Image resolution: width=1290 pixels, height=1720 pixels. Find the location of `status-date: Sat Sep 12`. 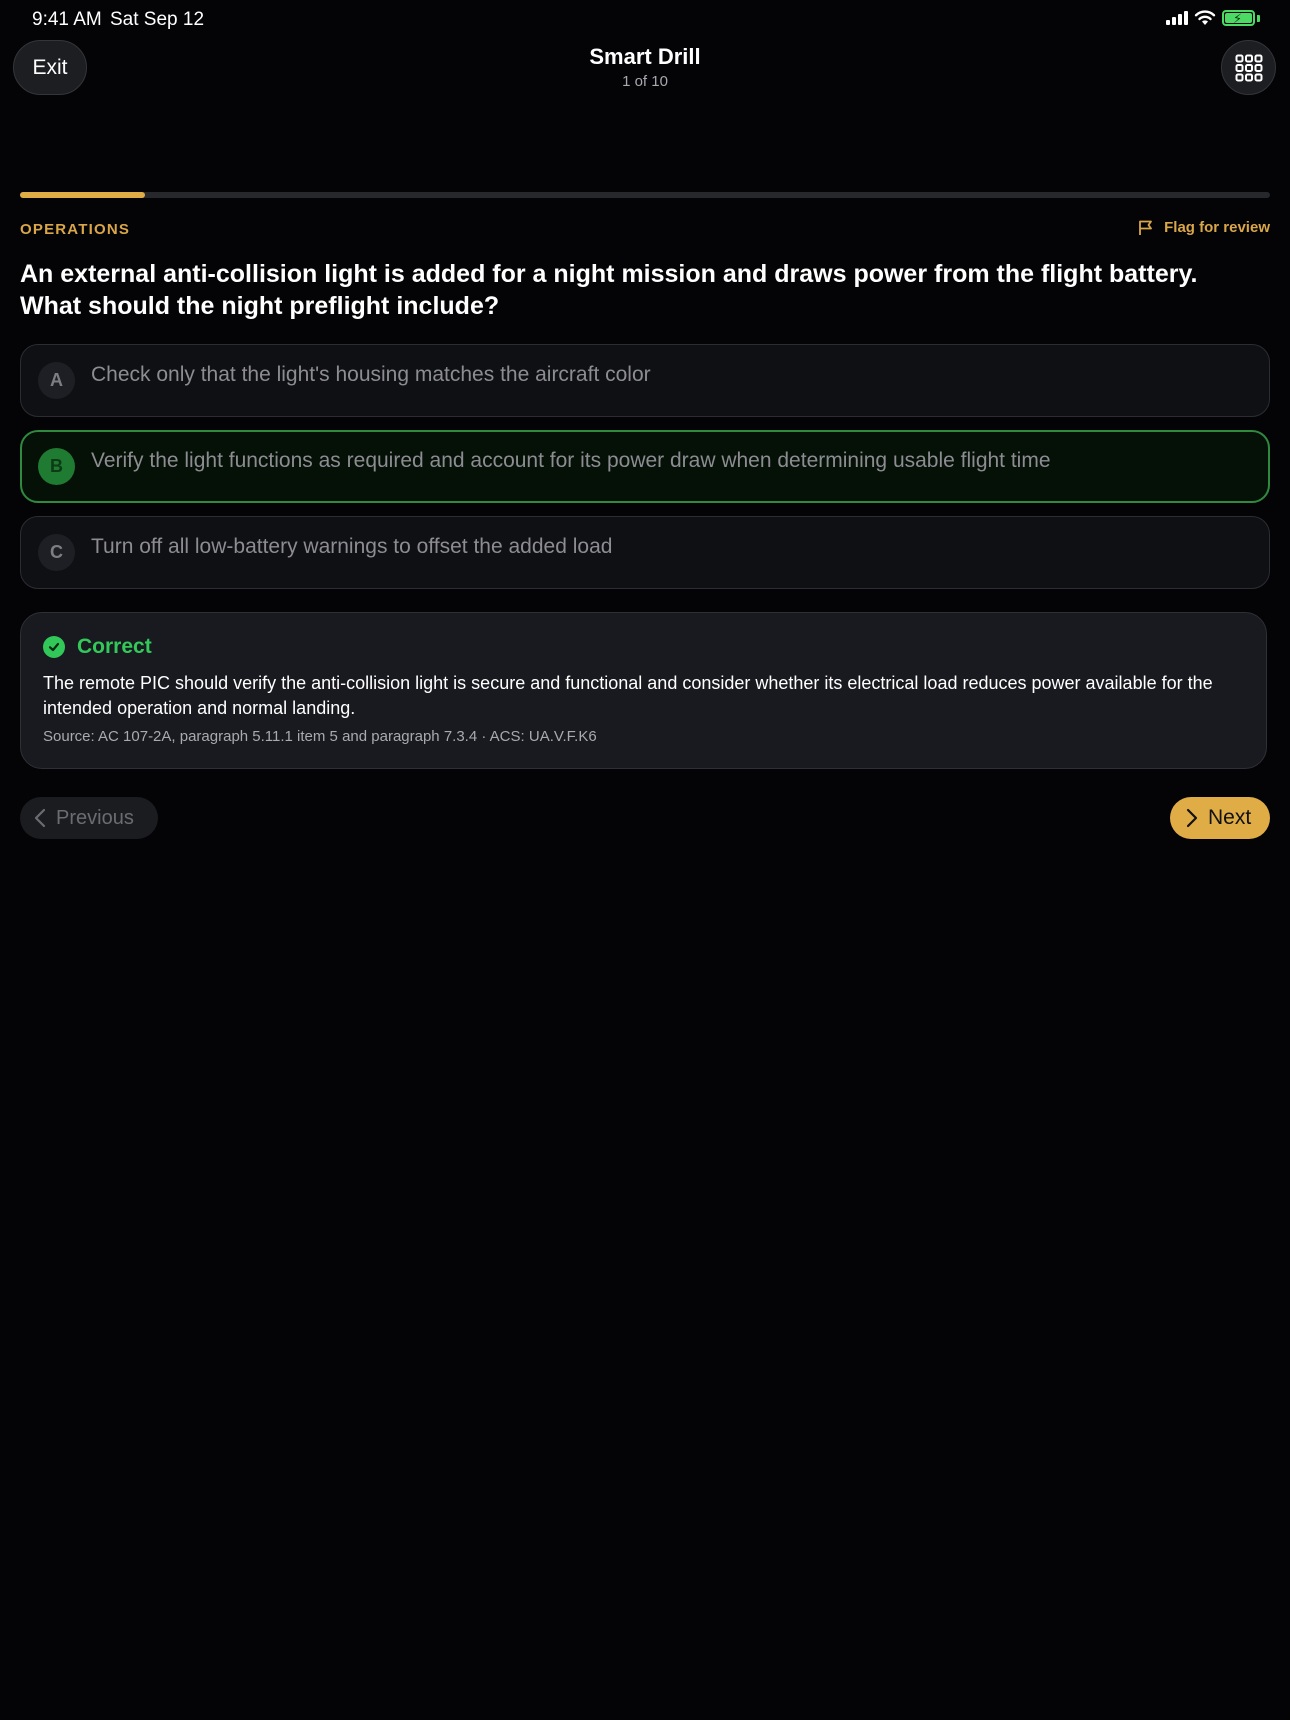

status-date: Sat Sep 12 is located at coordinates (157, 19).